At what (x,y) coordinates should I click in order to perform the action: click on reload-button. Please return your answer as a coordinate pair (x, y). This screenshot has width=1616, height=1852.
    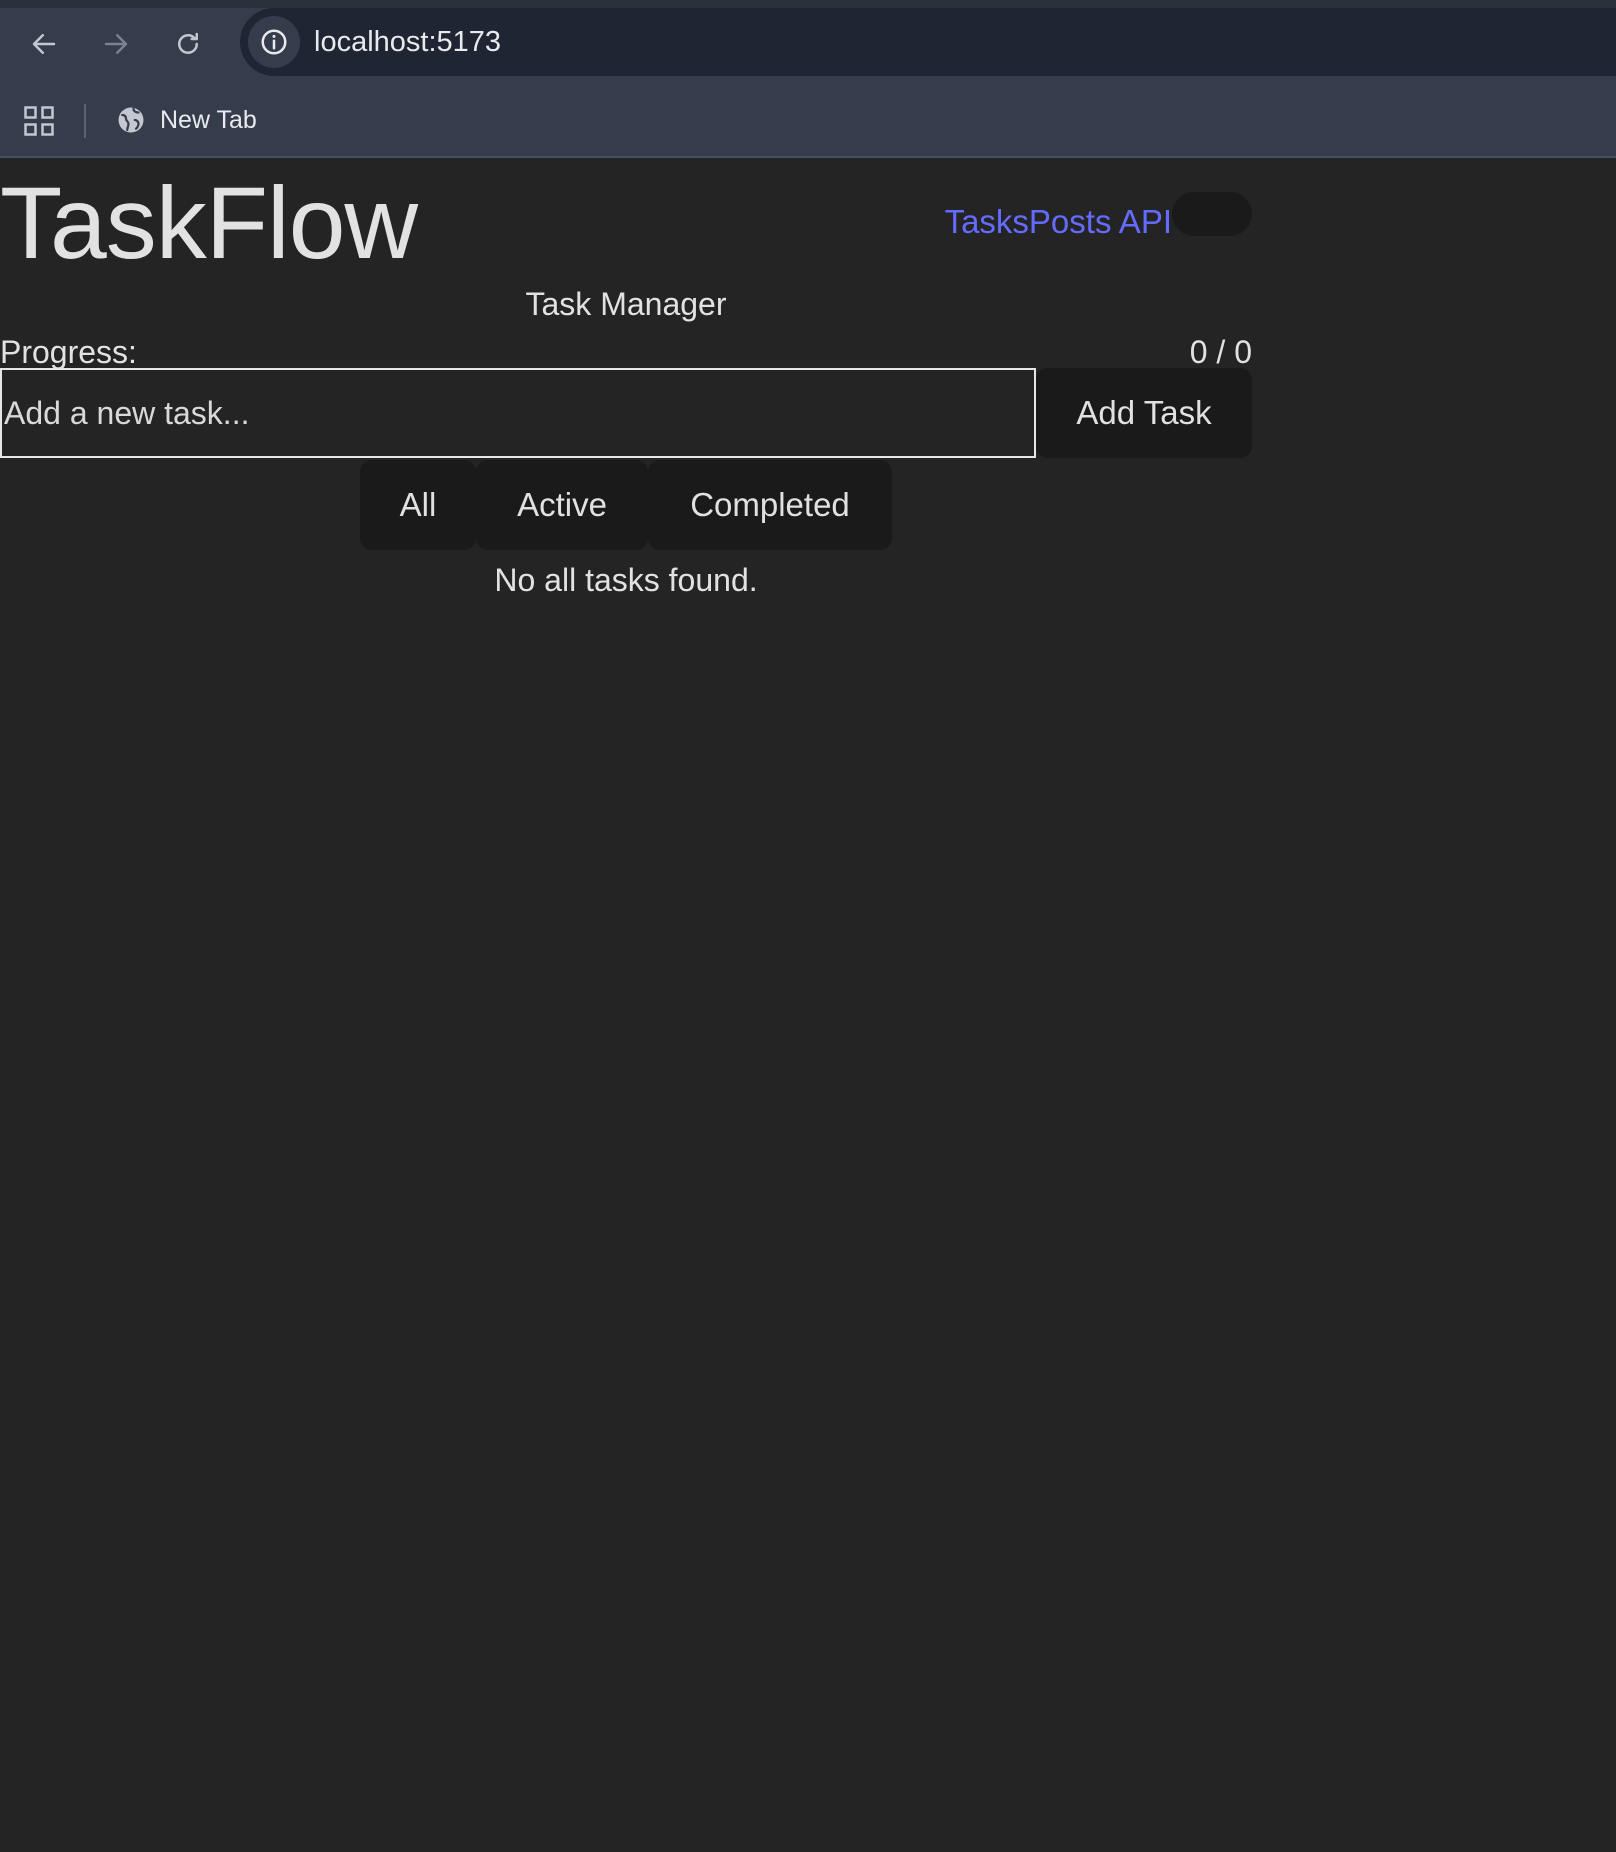
    Looking at the image, I should click on (188, 44).